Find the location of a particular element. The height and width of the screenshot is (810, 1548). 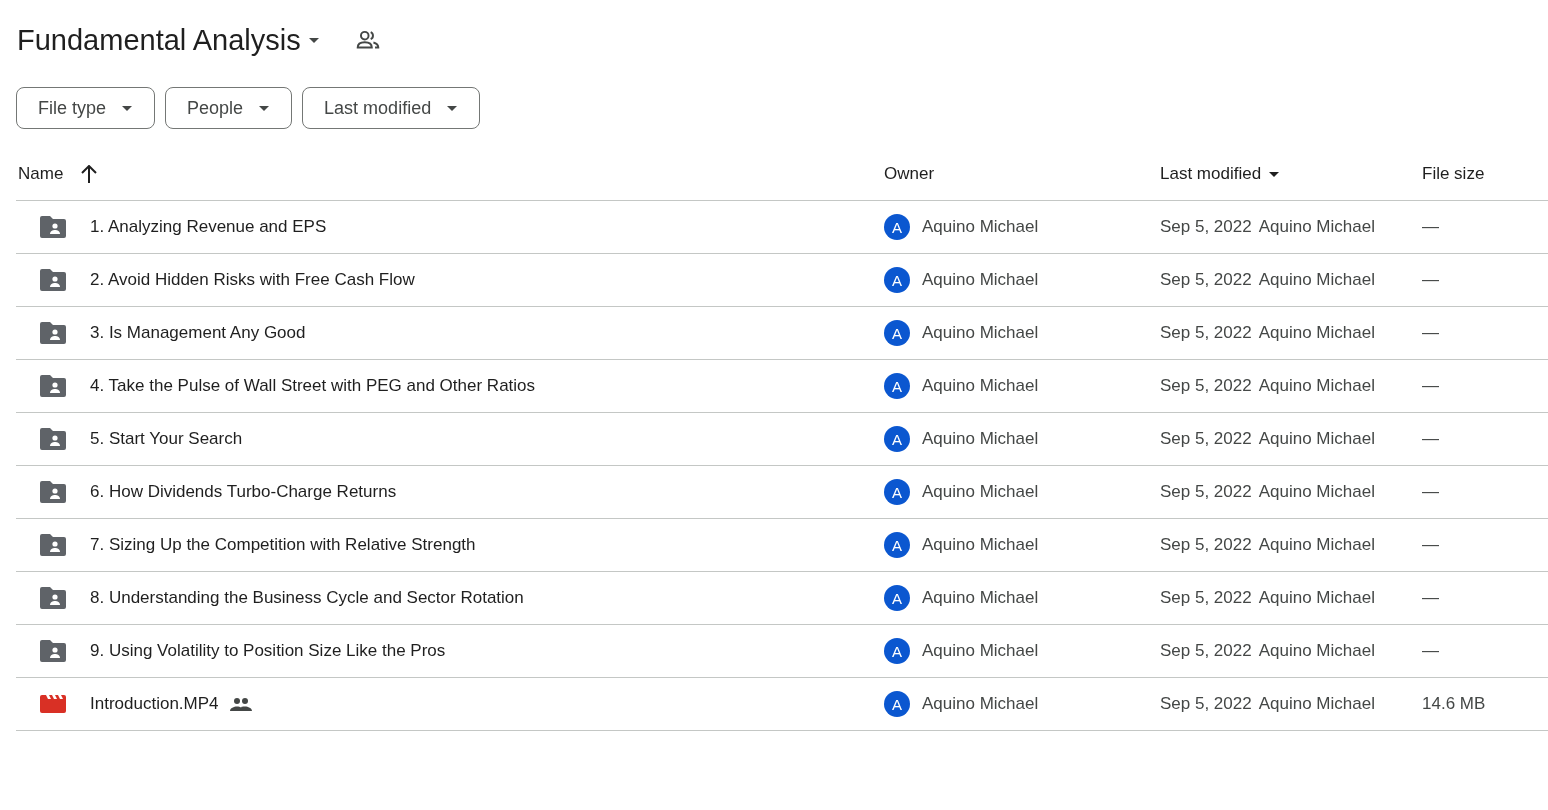

folder-title-dropdown: Fundamental Analysis is located at coordinates (169, 40).